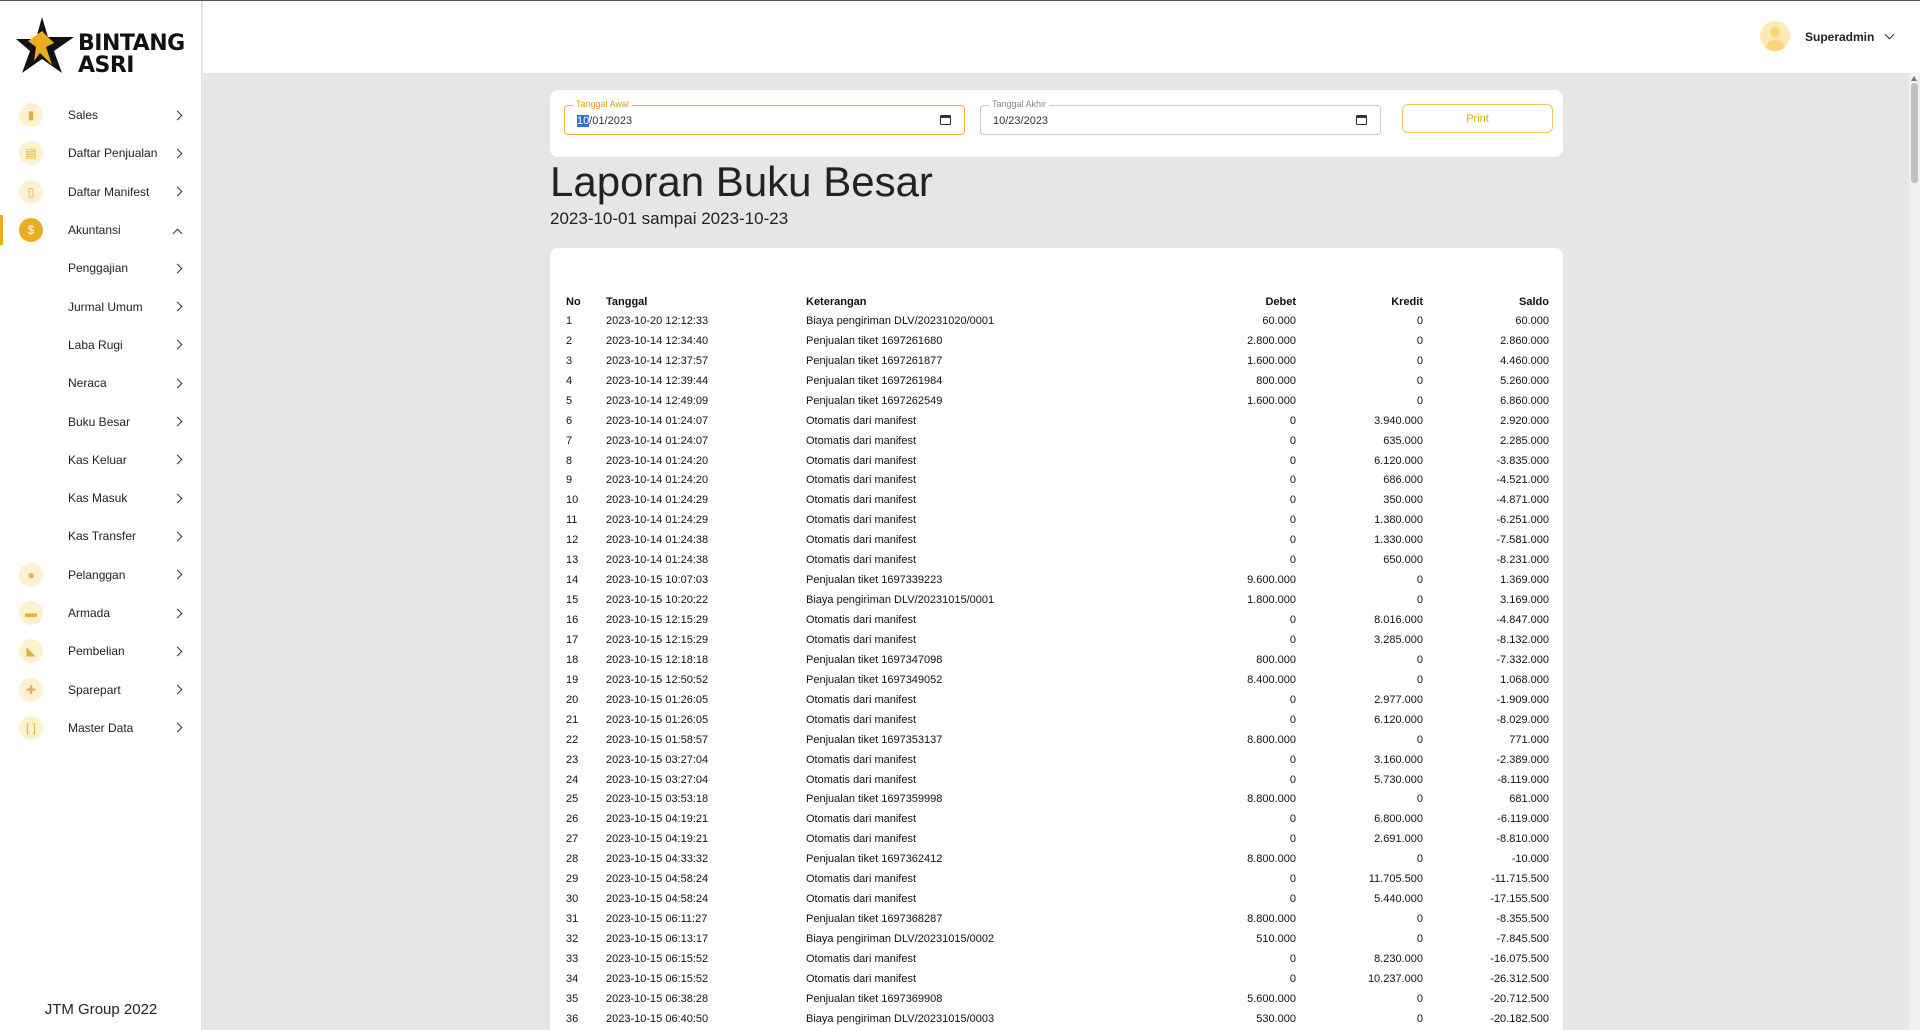 The image size is (1920, 1030). I want to click on sidebar-footer: JTM Group 2022, so click(101, 1009).